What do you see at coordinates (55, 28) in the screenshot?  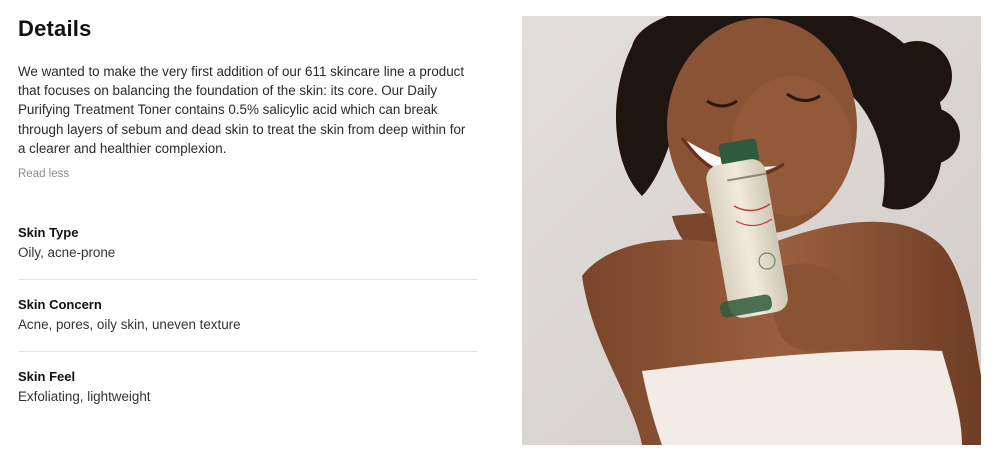 I see `details-title: Details` at bounding box center [55, 28].